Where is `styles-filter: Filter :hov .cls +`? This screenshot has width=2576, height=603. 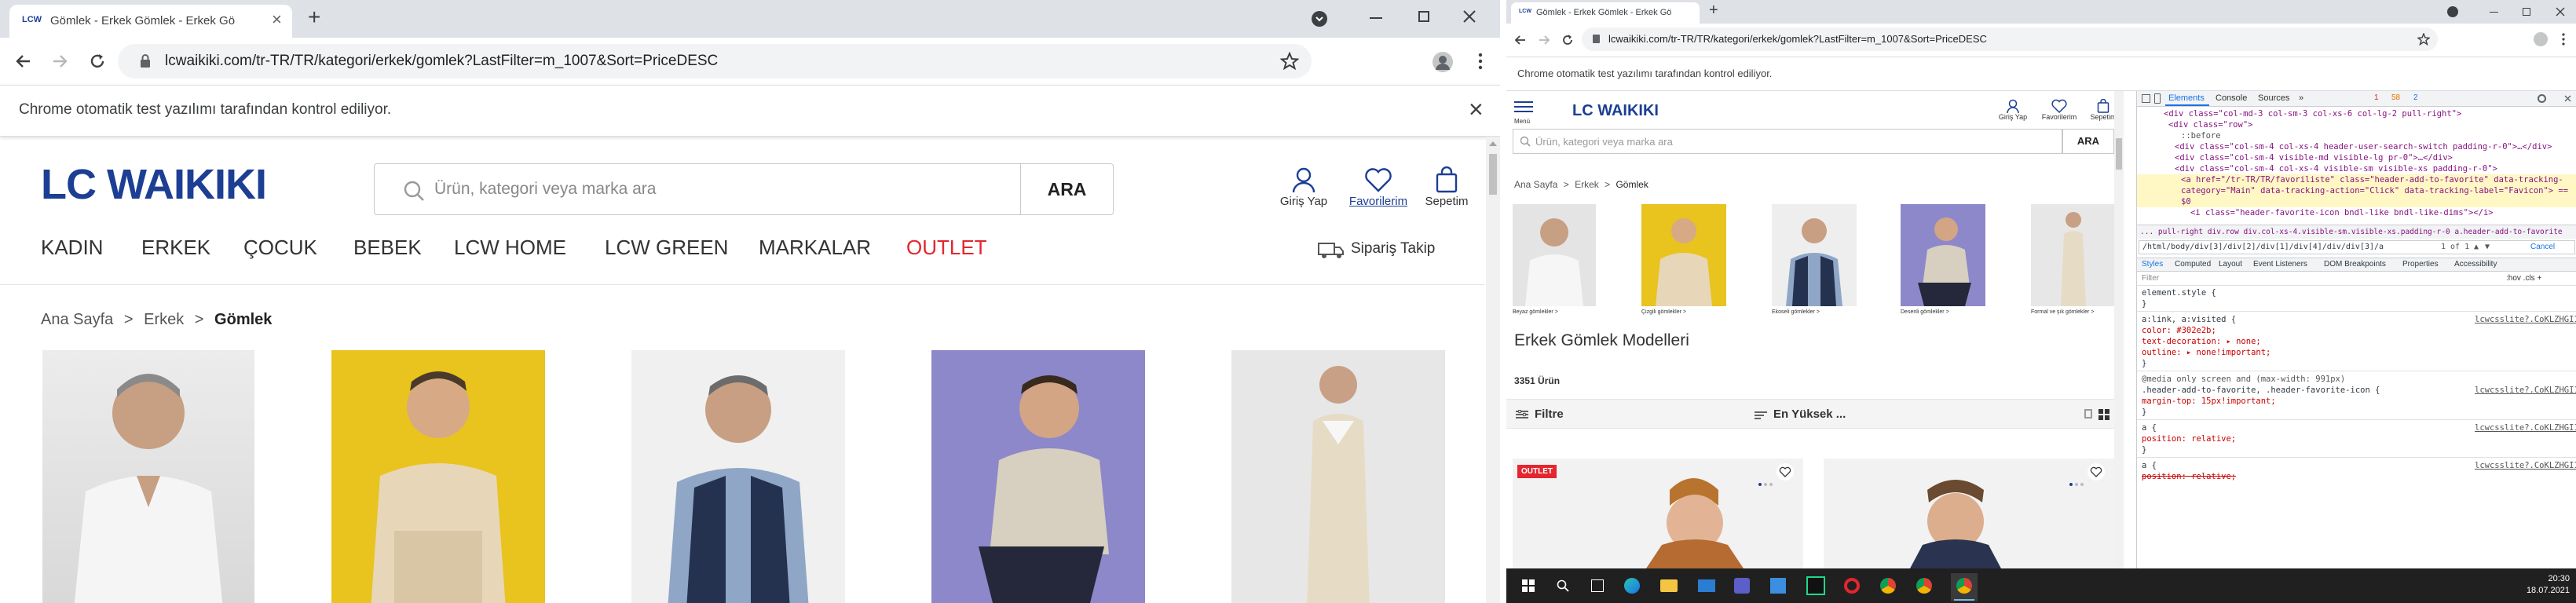
styles-filter: Filter :hov .cls + is located at coordinates (2357, 279).